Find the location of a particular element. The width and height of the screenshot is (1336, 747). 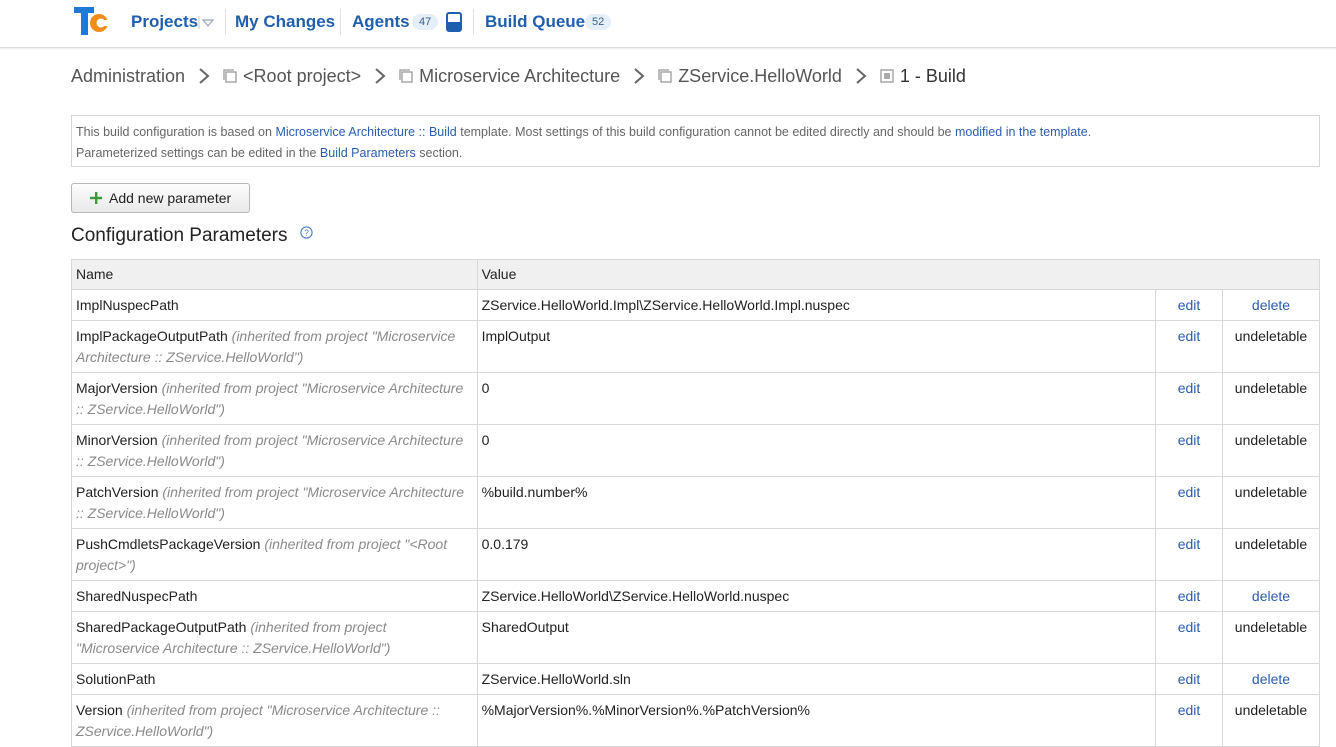

agents-count-badge: 47 is located at coordinates (425, 22).